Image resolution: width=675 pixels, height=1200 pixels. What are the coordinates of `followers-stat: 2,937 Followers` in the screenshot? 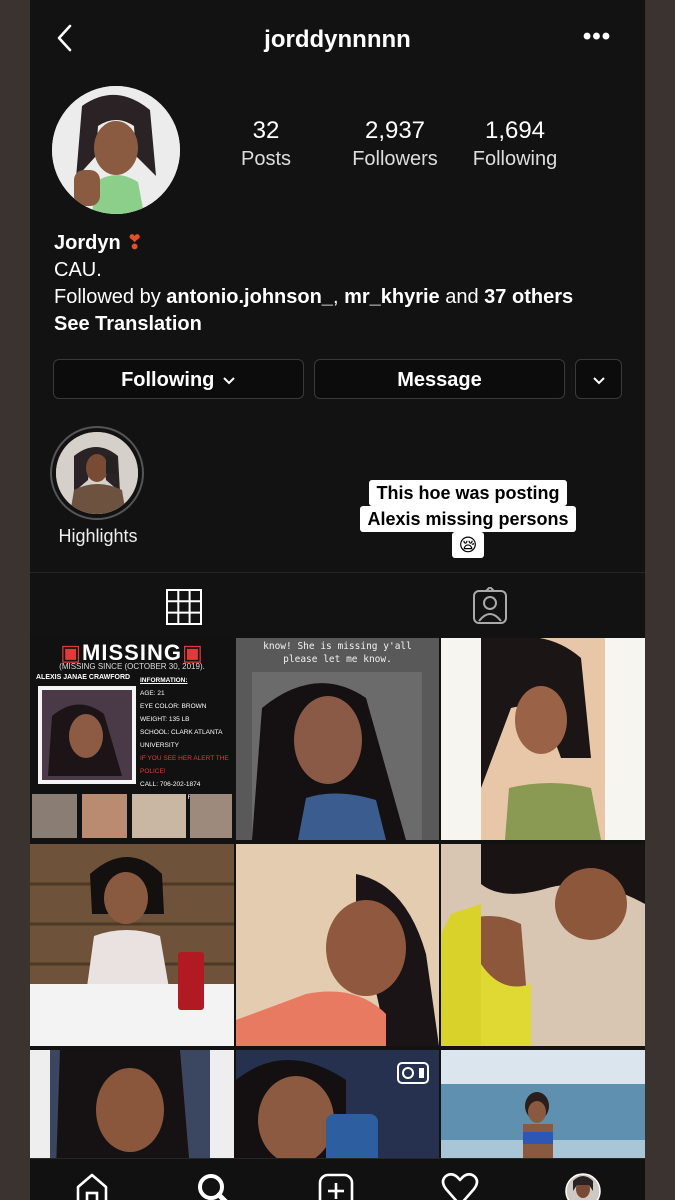 It's located at (395, 144).